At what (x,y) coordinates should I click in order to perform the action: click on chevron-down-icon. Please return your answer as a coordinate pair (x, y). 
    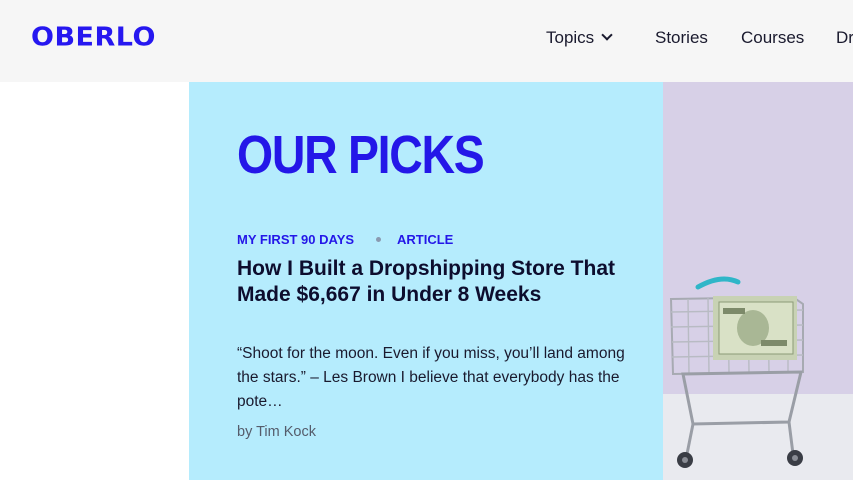
    Looking at the image, I should click on (607, 35).